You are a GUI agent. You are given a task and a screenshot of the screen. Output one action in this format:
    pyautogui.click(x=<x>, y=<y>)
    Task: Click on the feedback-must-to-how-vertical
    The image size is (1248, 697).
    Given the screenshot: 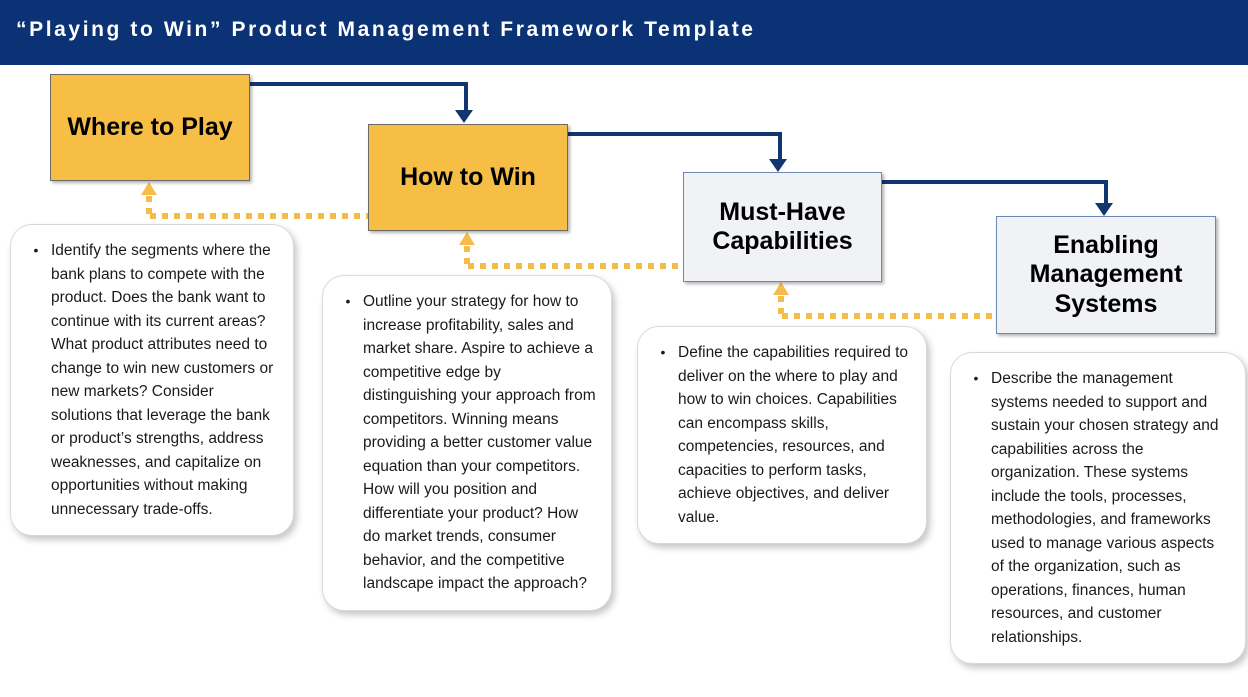 What is the action you would take?
    pyautogui.click(x=467, y=256)
    